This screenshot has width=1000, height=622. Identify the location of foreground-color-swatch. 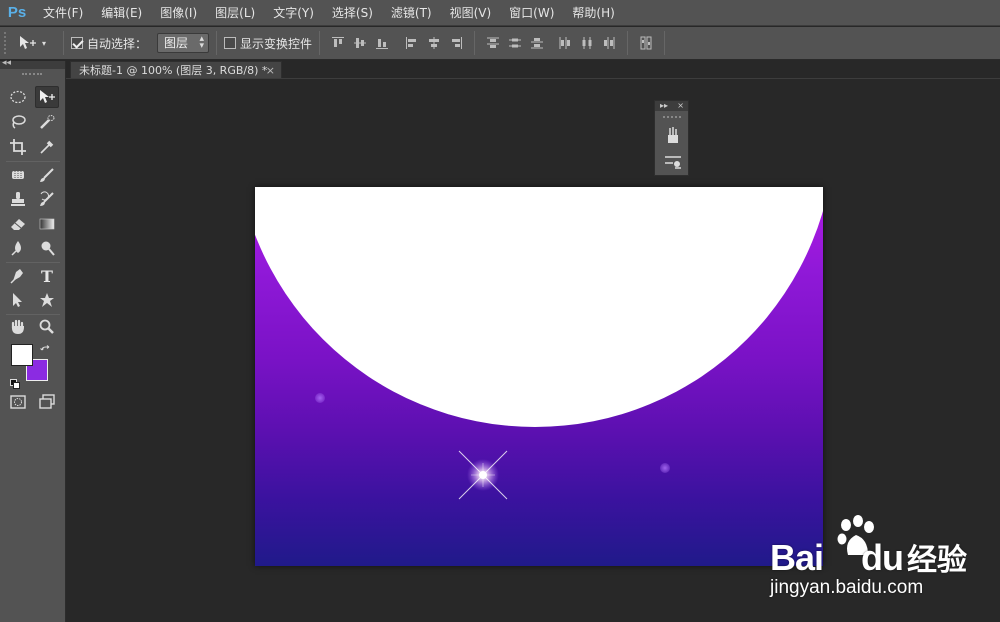
(22, 355).